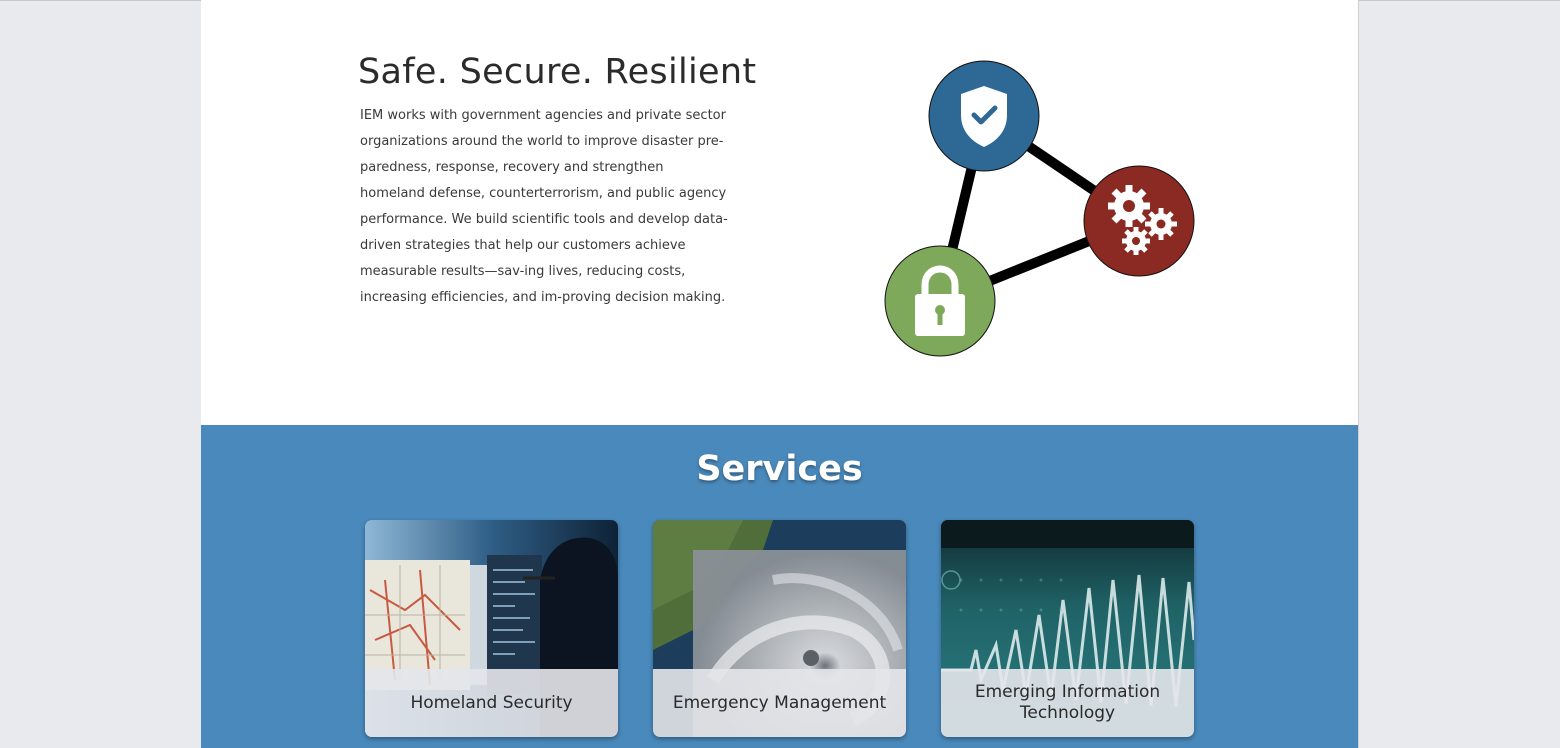  I want to click on gears-icon, so click(1139, 221).